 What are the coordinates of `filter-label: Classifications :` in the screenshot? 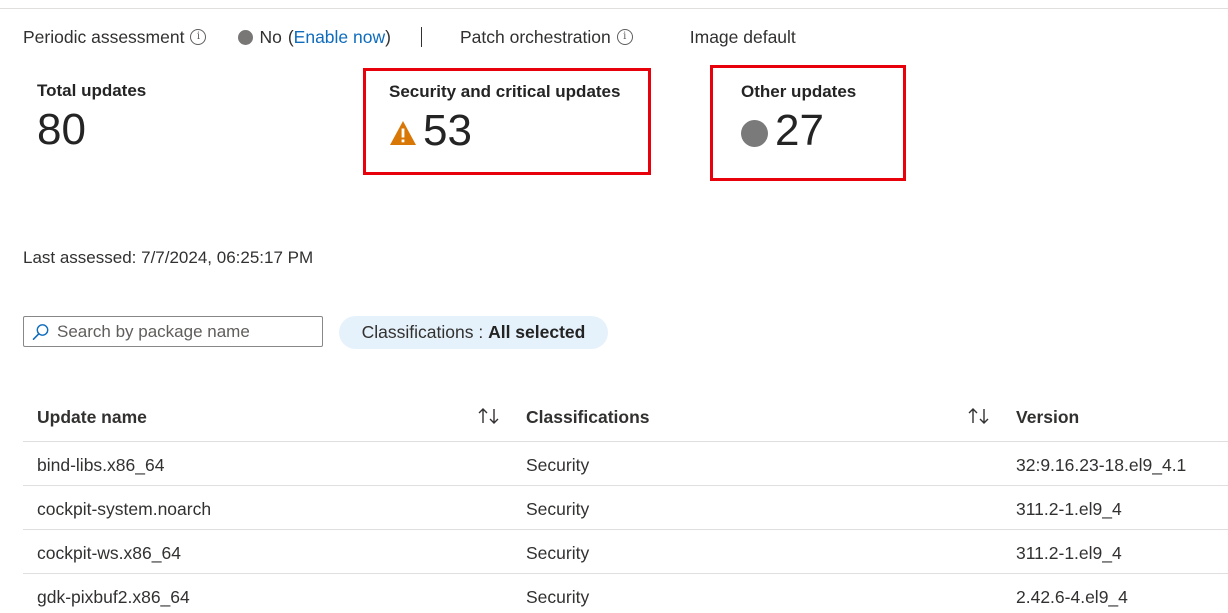 It's located at (425, 332).